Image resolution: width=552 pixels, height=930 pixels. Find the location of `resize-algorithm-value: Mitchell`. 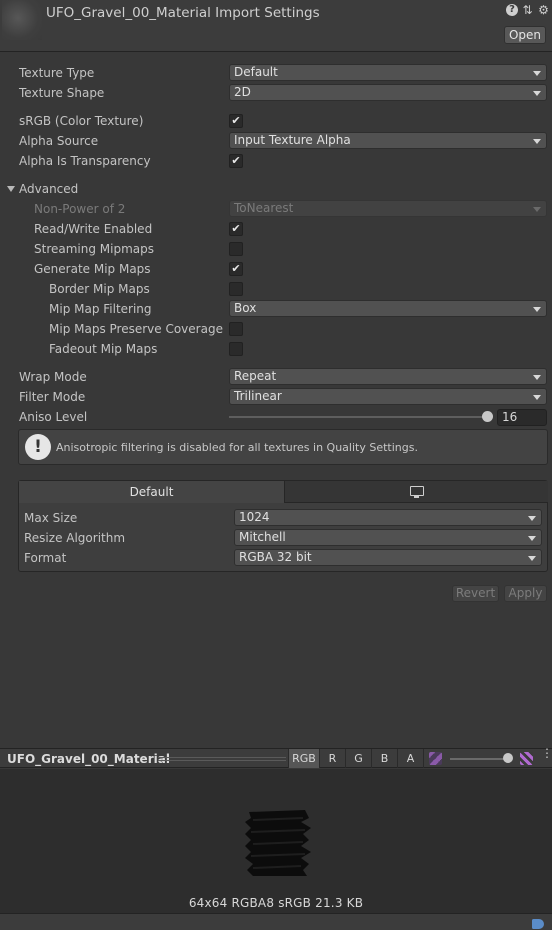

resize-algorithm-value: Mitchell is located at coordinates (262, 537).